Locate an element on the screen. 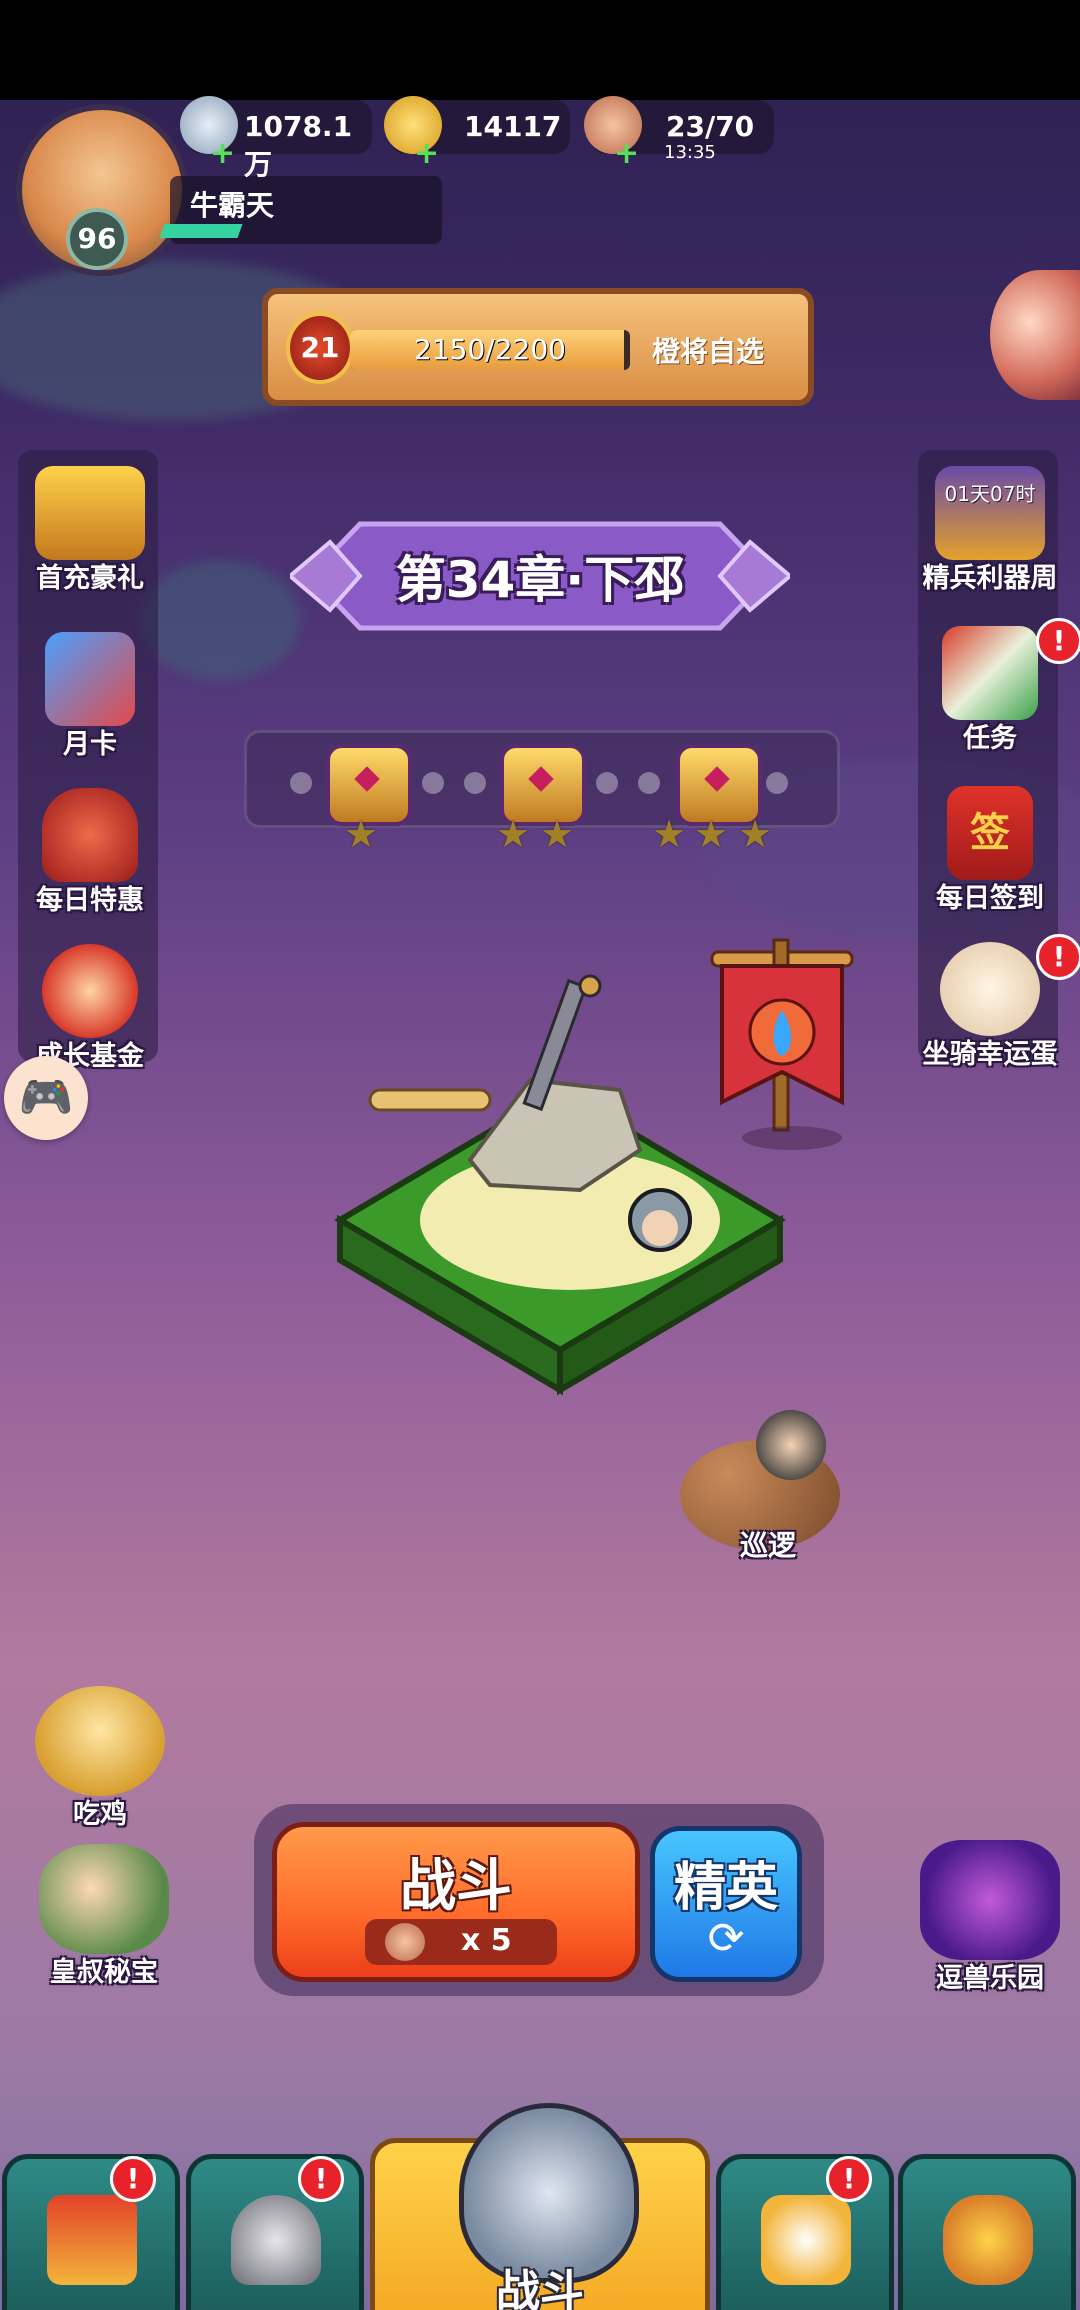 The image size is (1080, 2310). fight-button: 战斗 x 5 is located at coordinates (456, 1902).